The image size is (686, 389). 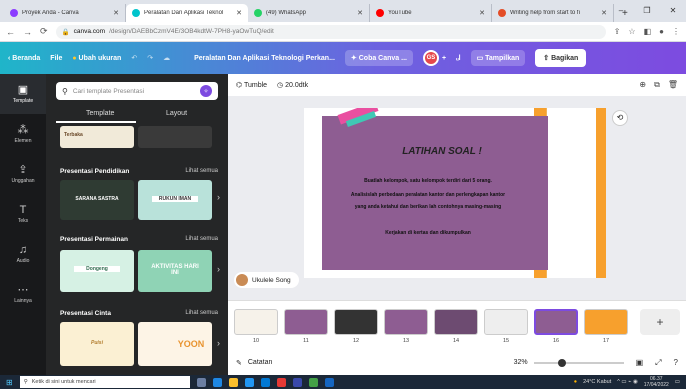 I want to click on template-thumb, so click(x=175, y=137).